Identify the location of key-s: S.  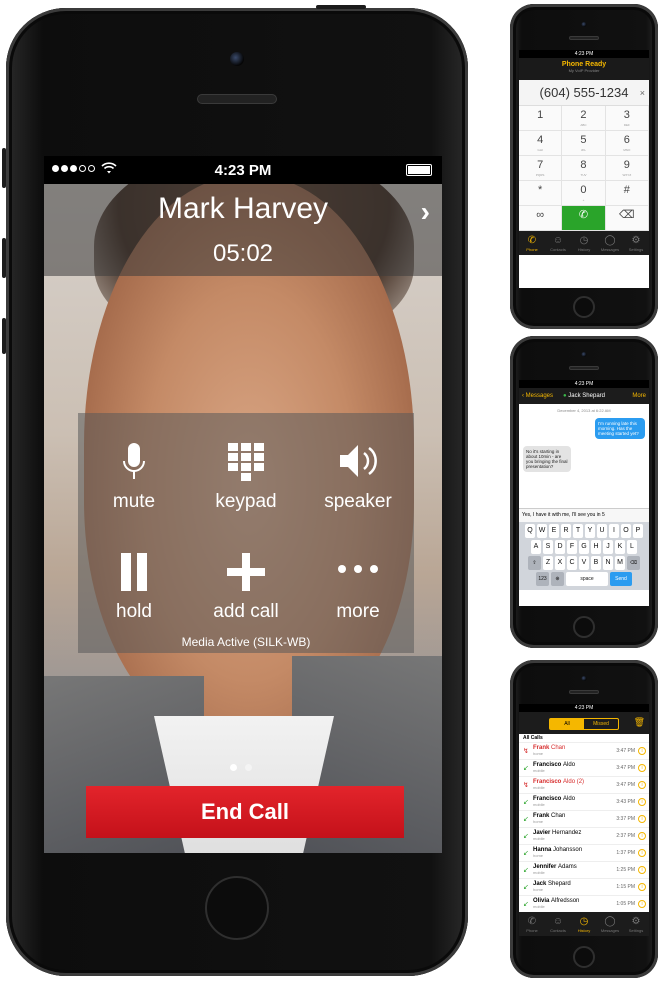
(548, 547).